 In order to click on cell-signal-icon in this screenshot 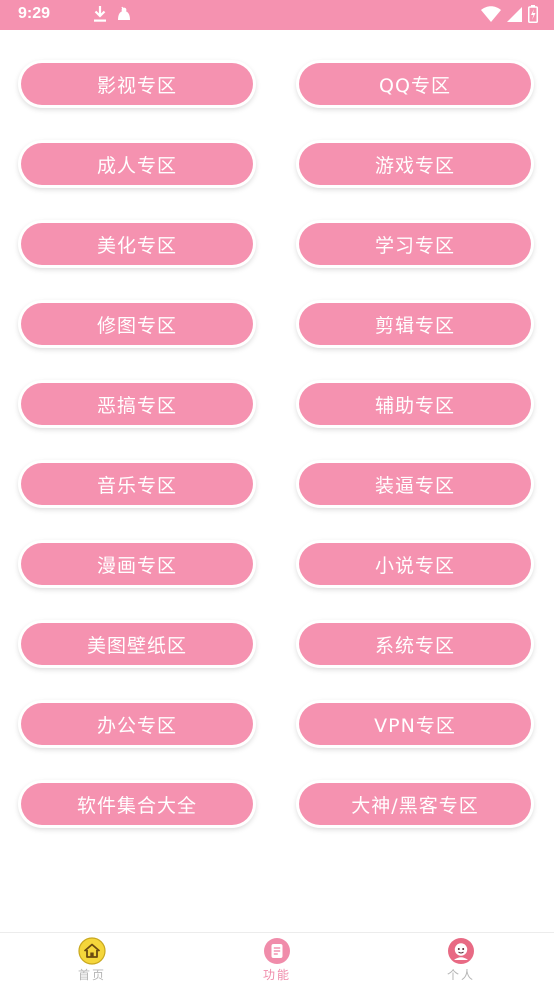, I will do `click(514, 14)`.